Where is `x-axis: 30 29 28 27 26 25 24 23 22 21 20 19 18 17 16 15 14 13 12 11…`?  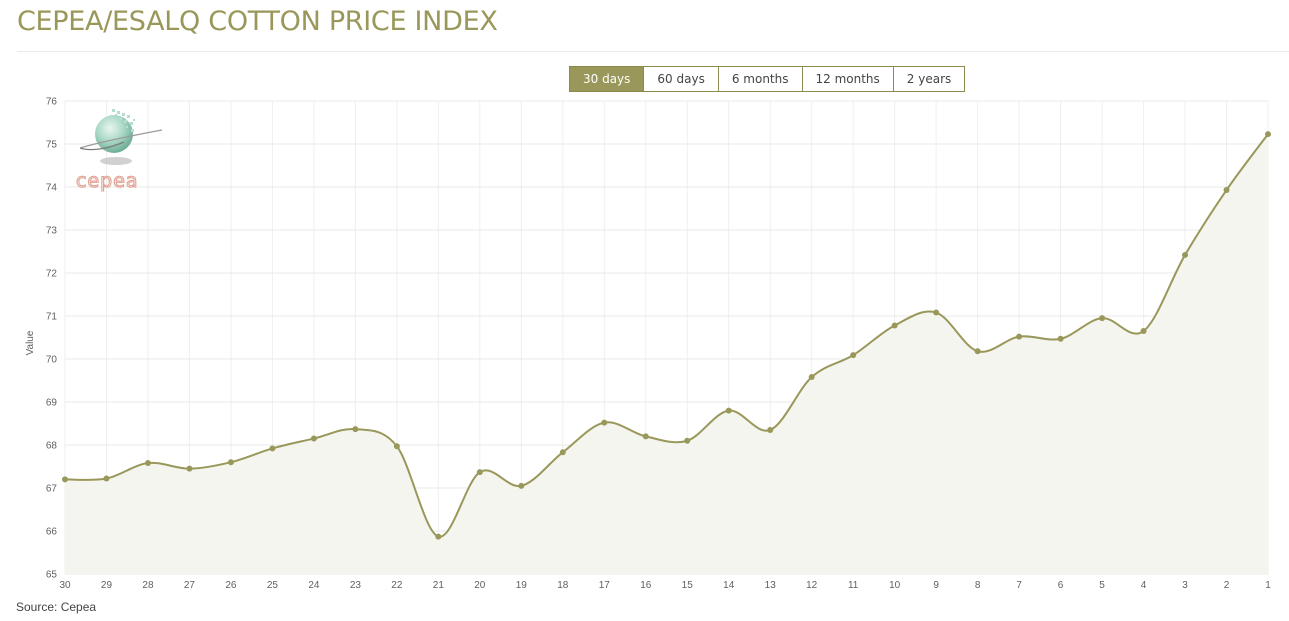 x-axis: 30 29 28 27 26 25 24 23 22 21 20 19 18 17 16 15 14 13 12 11… is located at coordinates (665, 585).